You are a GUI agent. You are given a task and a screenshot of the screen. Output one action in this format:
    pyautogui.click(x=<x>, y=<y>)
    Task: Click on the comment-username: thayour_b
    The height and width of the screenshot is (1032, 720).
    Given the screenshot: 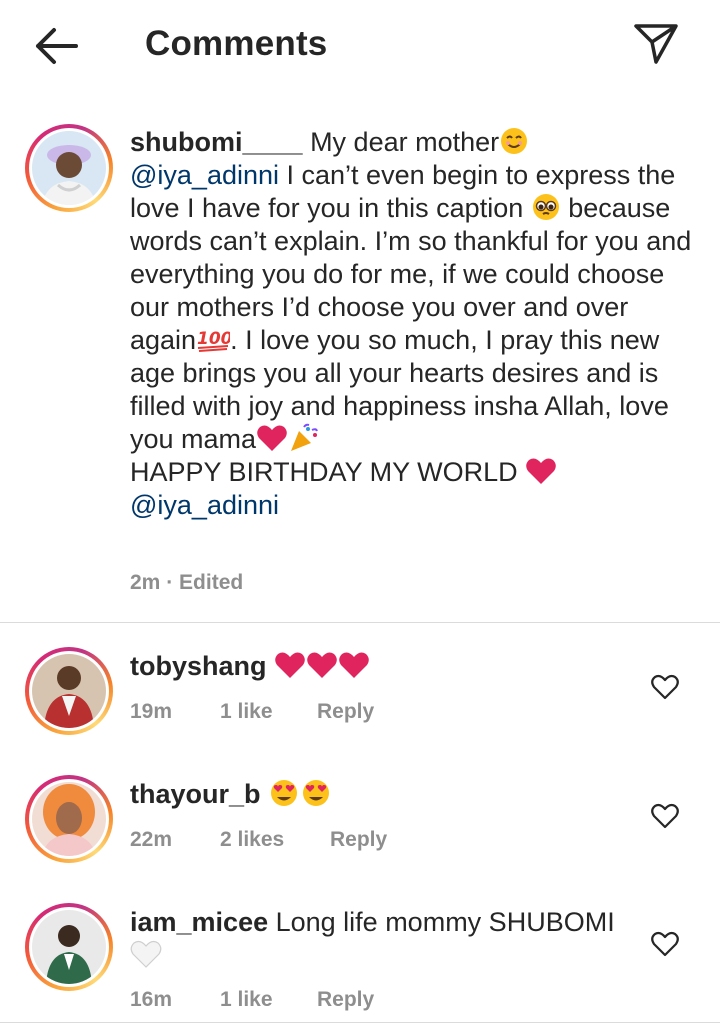 What is the action you would take?
    pyautogui.click(x=195, y=794)
    